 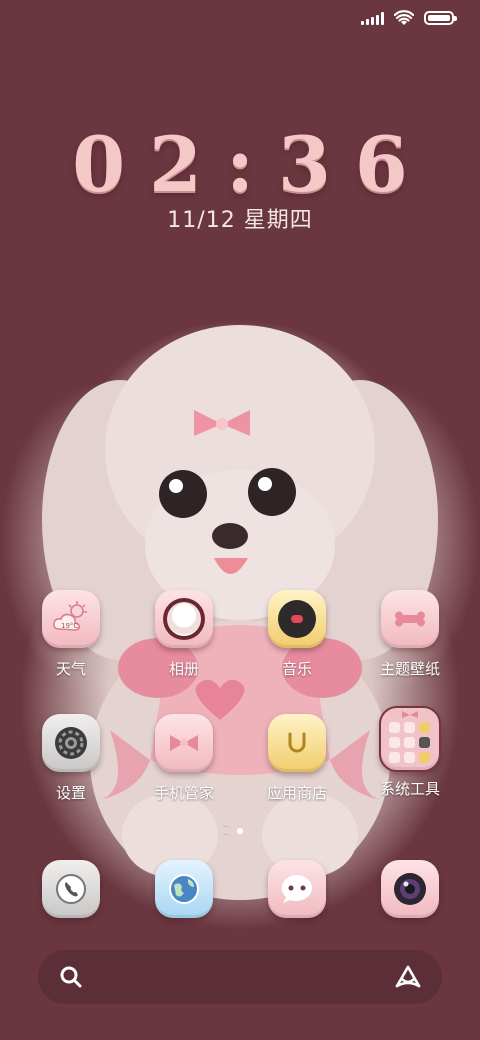 I want to click on assistant-icon, so click(x=408, y=977).